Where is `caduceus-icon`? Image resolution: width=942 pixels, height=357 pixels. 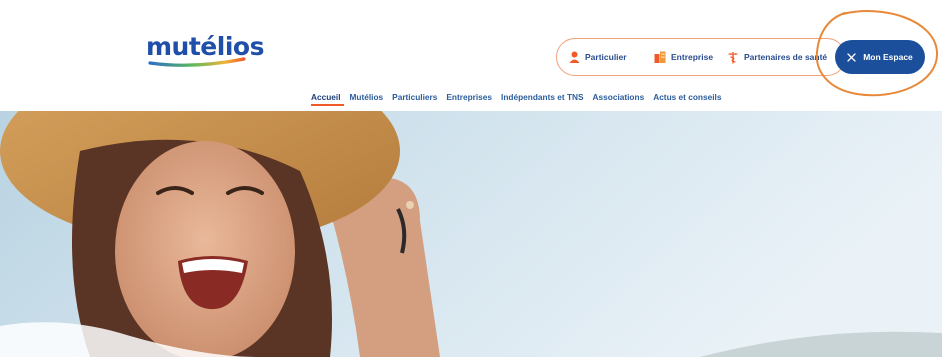
caduceus-icon is located at coordinates (733, 57).